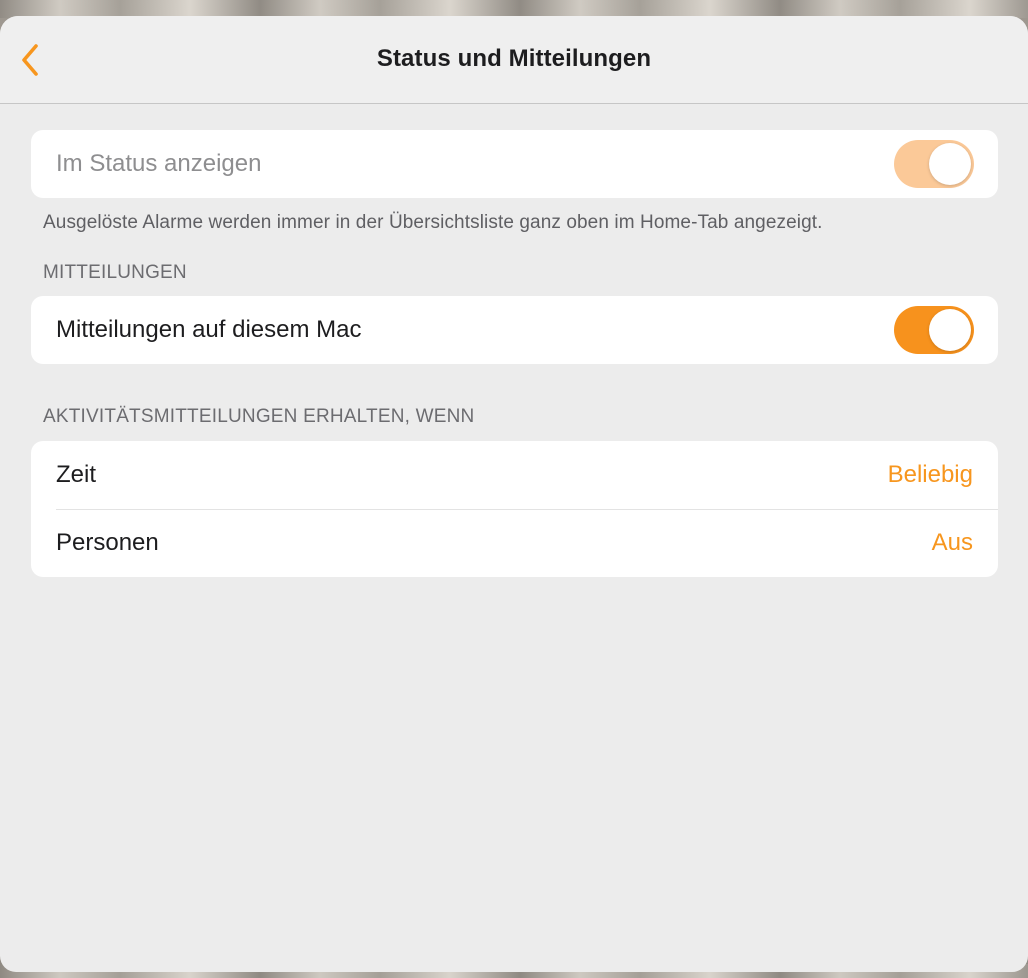 The height and width of the screenshot is (978, 1028). What do you see at coordinates (514, 475) in the screenshot?
I see `activity-row-time: Zeit Beliebig` at bounding box center [514, 475].